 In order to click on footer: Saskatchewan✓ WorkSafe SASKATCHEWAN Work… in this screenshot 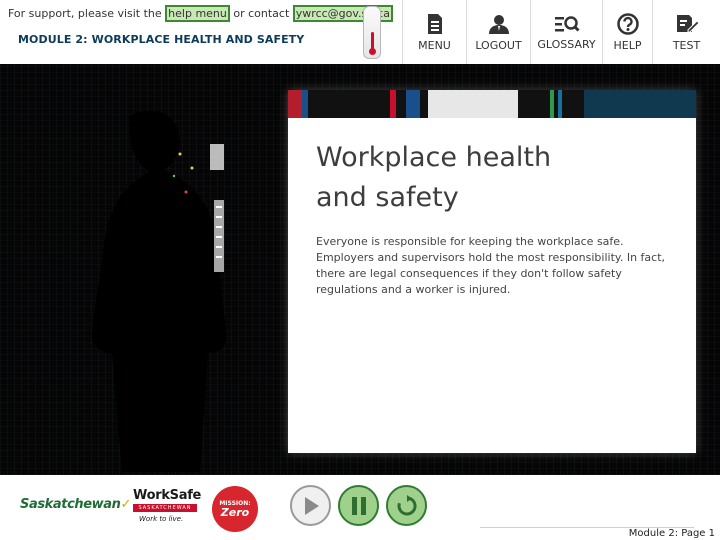, I will do `click(360, 507)`.